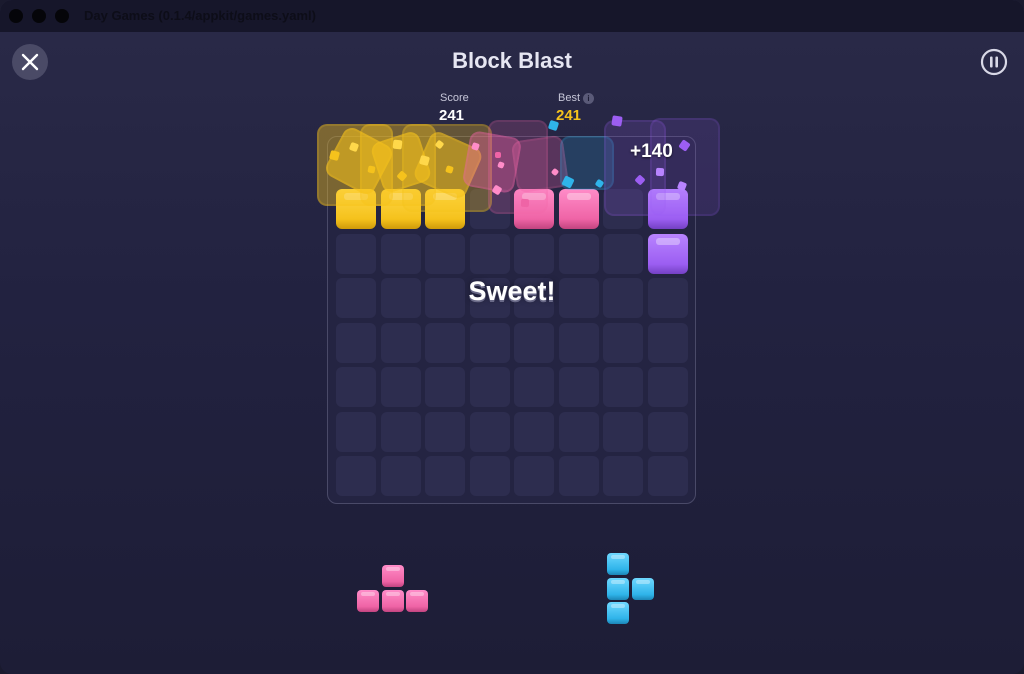 This screenshot has width=1024, height=674. I want to click on best-value: 241, so click(569, 115).